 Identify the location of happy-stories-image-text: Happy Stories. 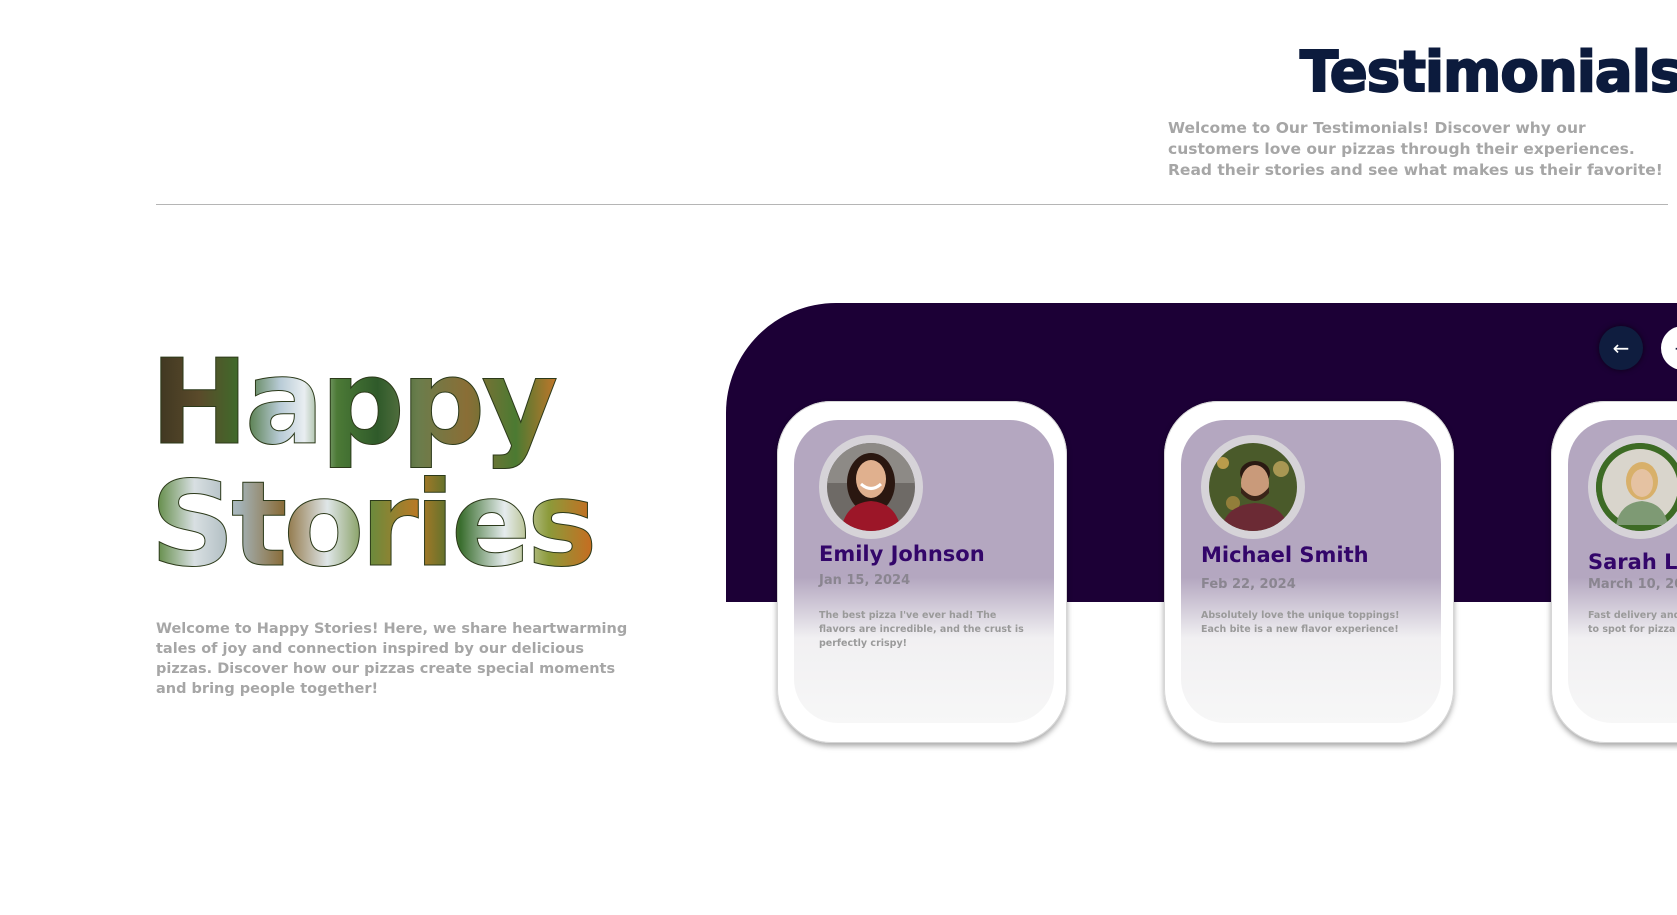
(374, 458).